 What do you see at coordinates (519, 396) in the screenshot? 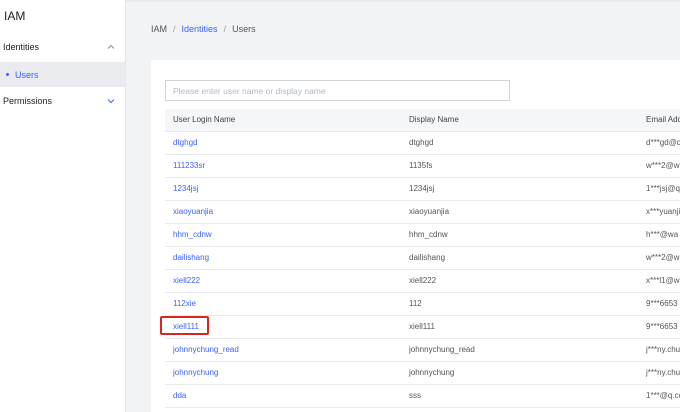
I see `display-name-cell: sss` at bounding box center [519, 396].